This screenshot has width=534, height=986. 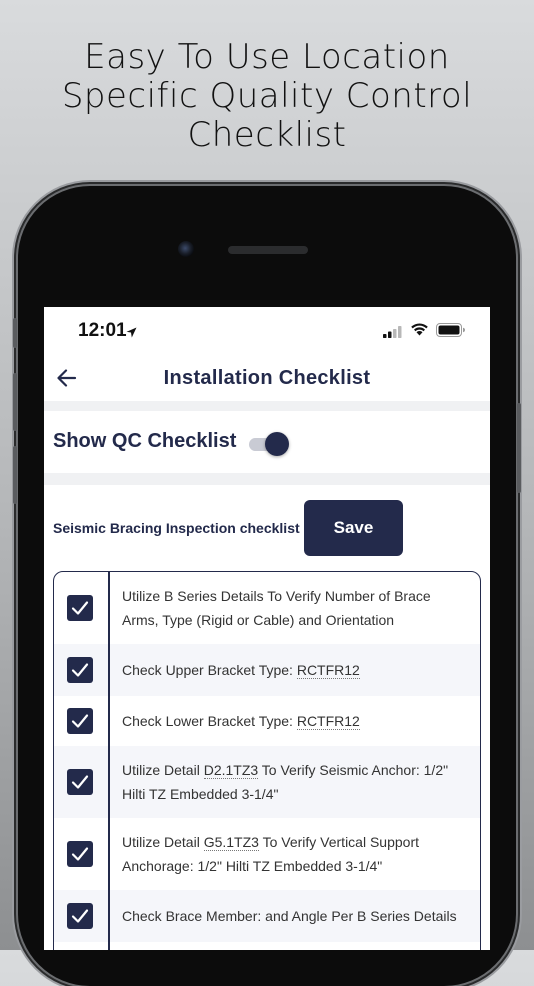 I want to click on cellular-signal-icon, so click(x=393, y=334).